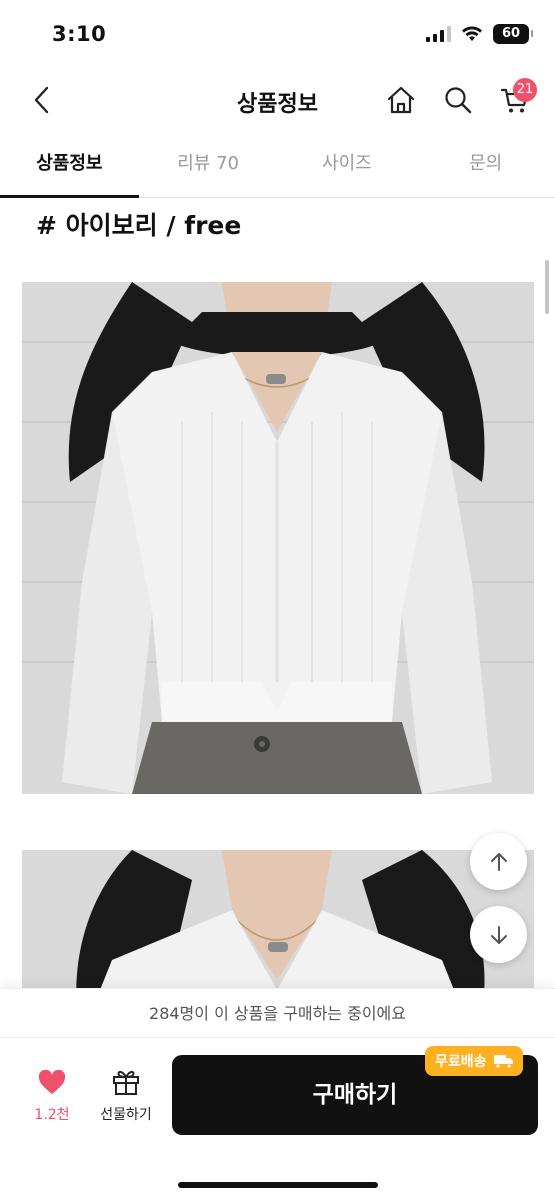  I want to click on status-time: 3:10, so click(79, 34).